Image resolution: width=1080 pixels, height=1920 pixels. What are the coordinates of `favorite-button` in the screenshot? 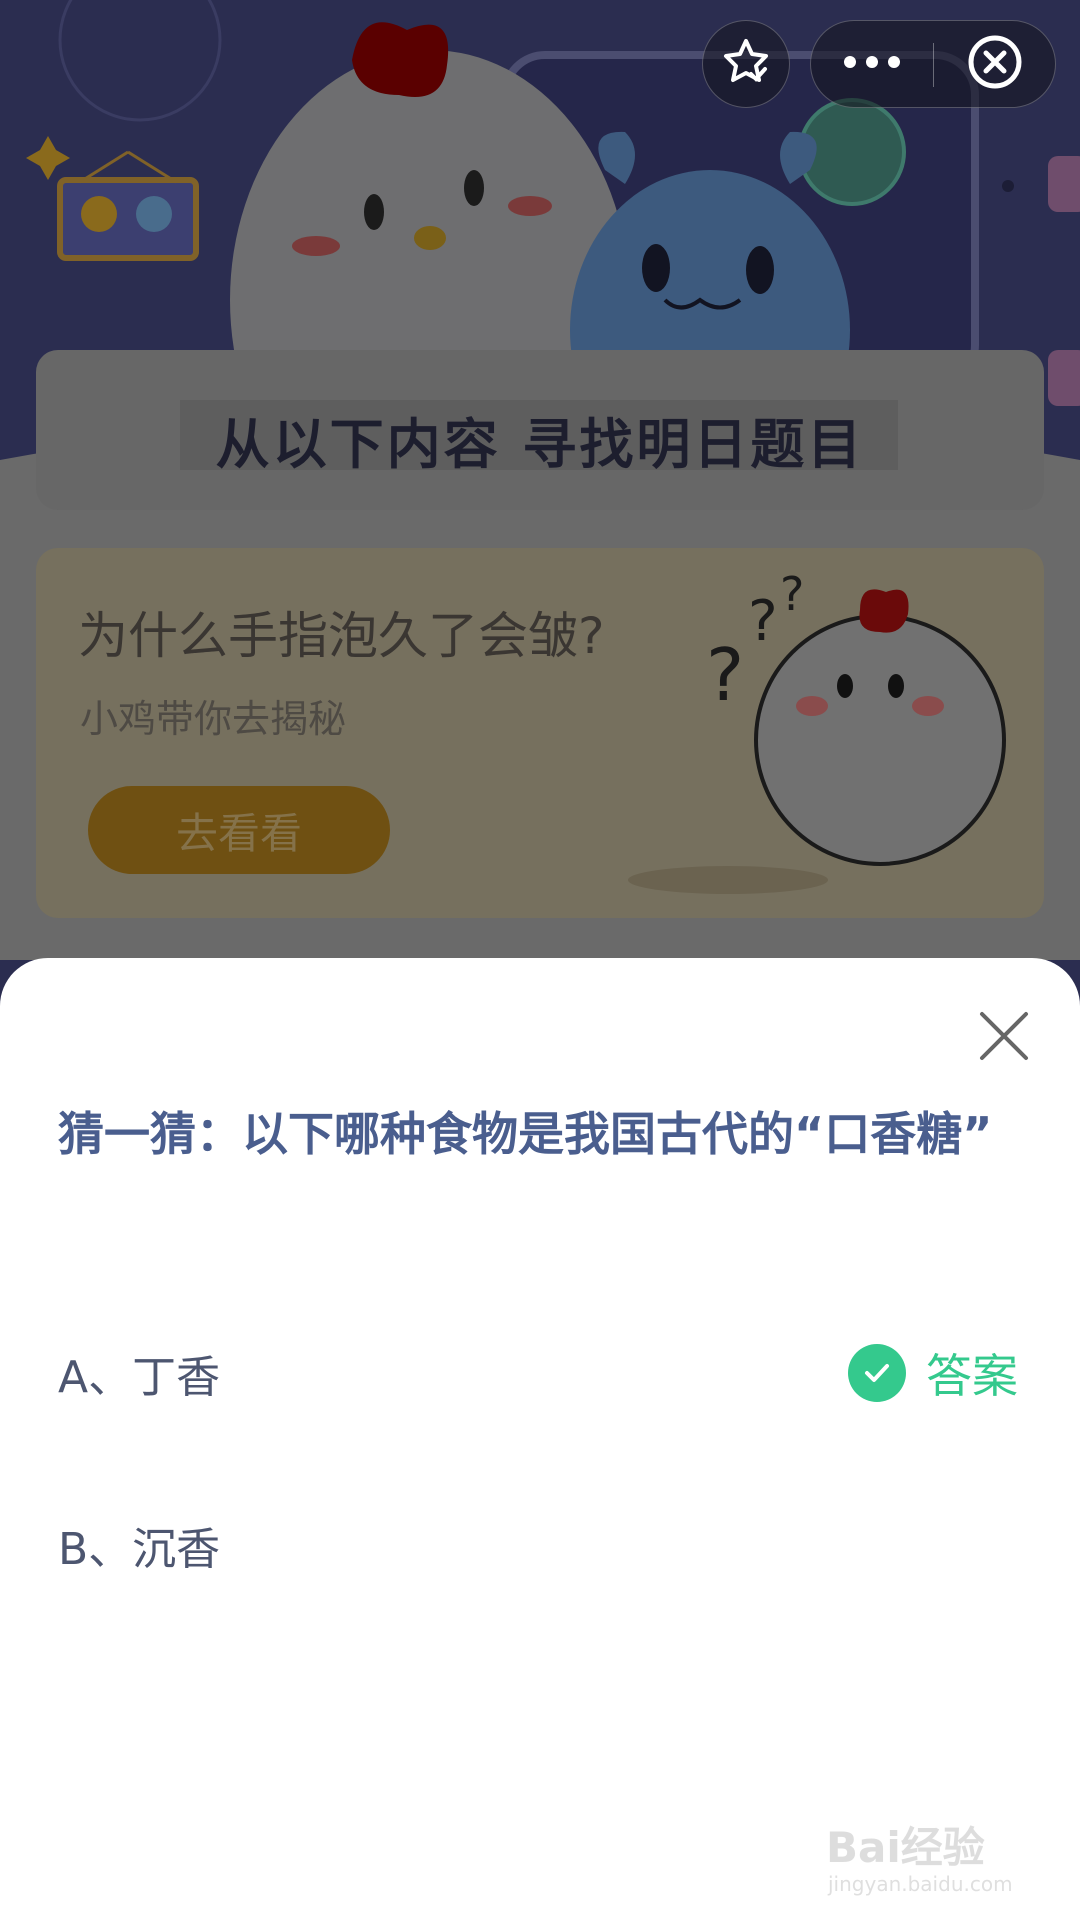 It's located at (746, 64).